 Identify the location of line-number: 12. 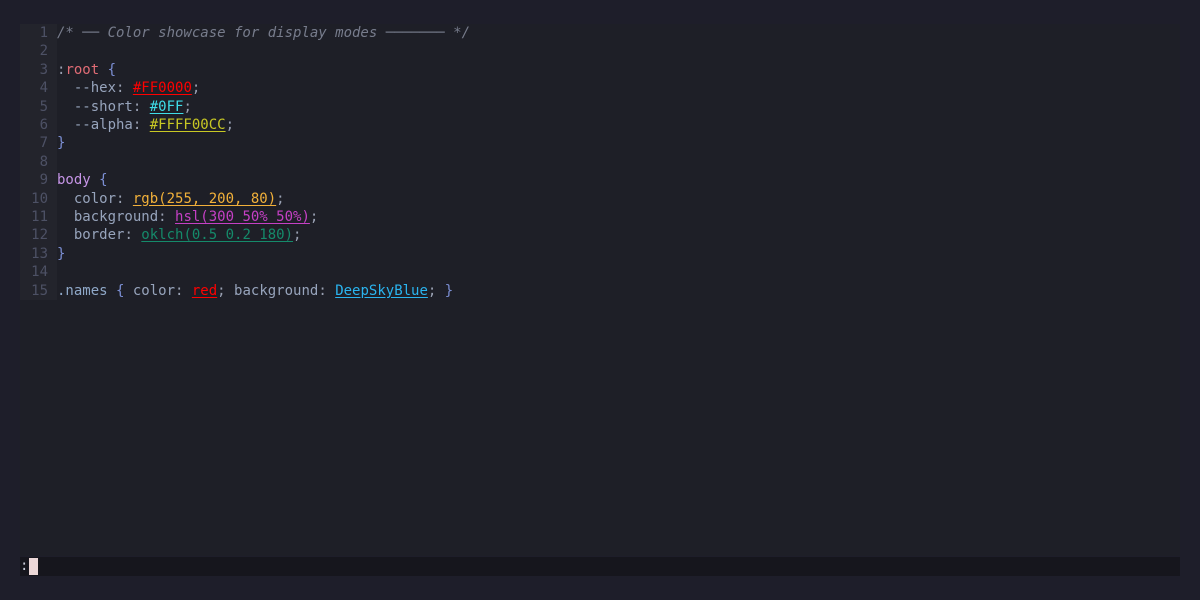
(39, 235).